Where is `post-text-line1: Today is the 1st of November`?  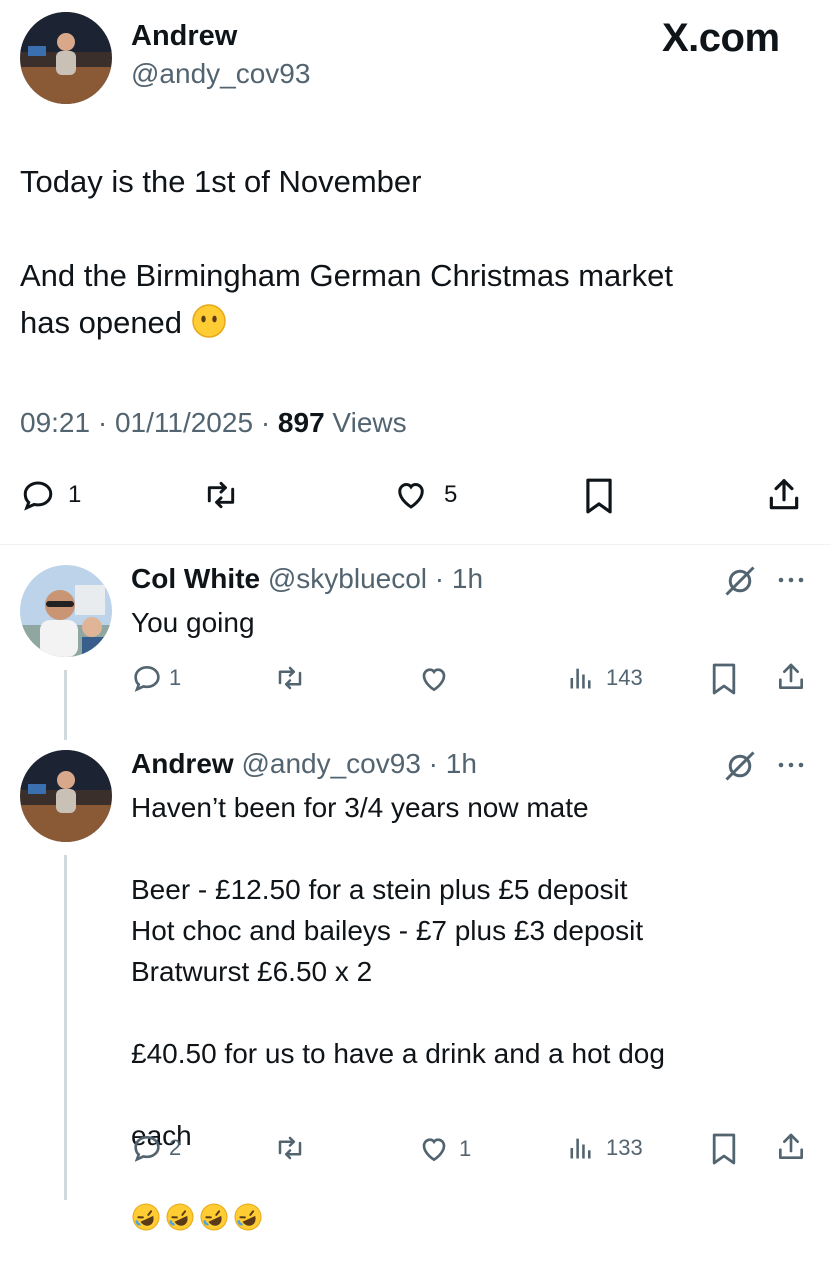 post-text-line1: Today is the 1st of November is located at coordinates (221, 181).